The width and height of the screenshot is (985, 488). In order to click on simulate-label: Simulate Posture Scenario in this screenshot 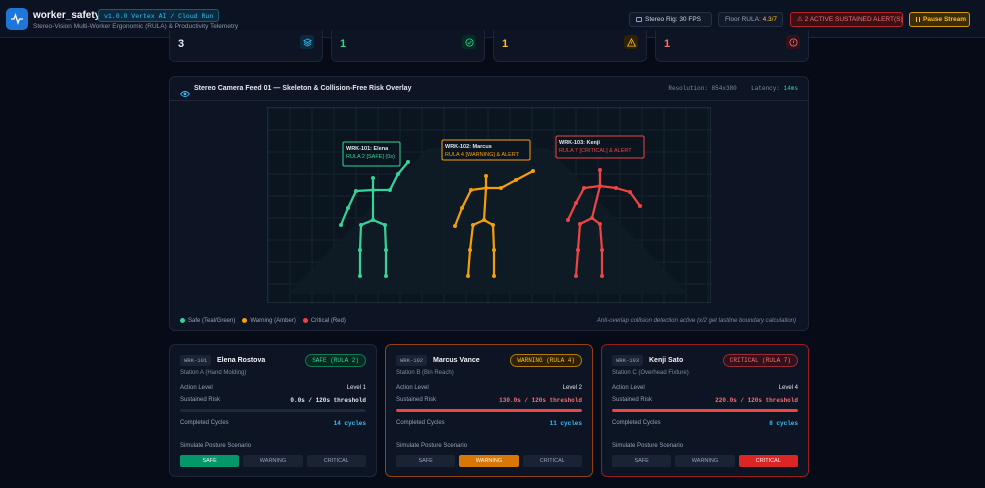, I will do `click(216, 446)`.